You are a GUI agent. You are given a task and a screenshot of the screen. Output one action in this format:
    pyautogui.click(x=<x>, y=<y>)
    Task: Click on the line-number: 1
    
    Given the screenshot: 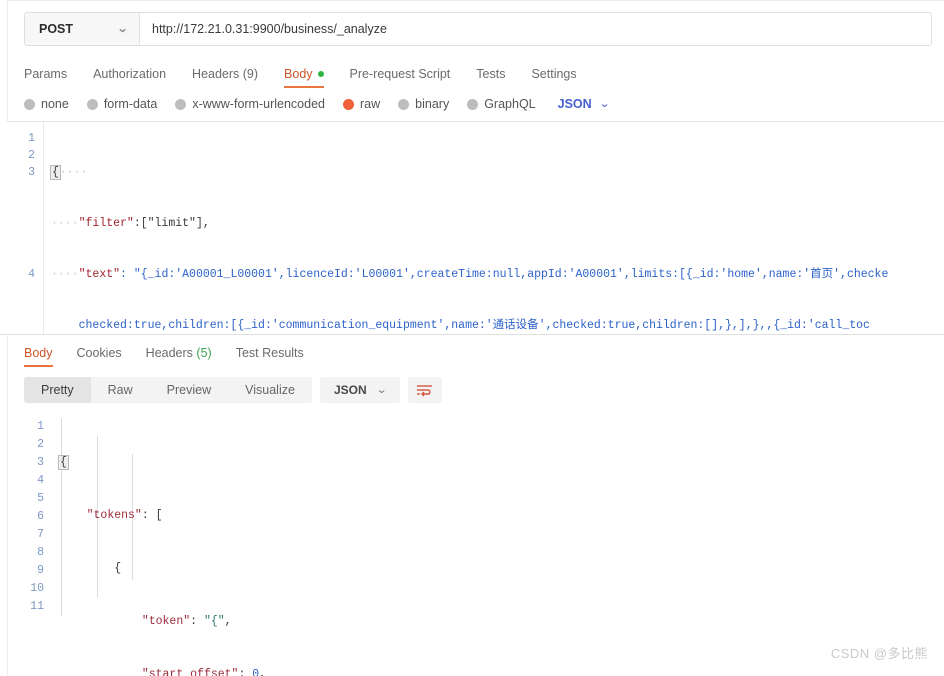 What is the action you would take?
    pyautogui.click(x=40, y=426)
    